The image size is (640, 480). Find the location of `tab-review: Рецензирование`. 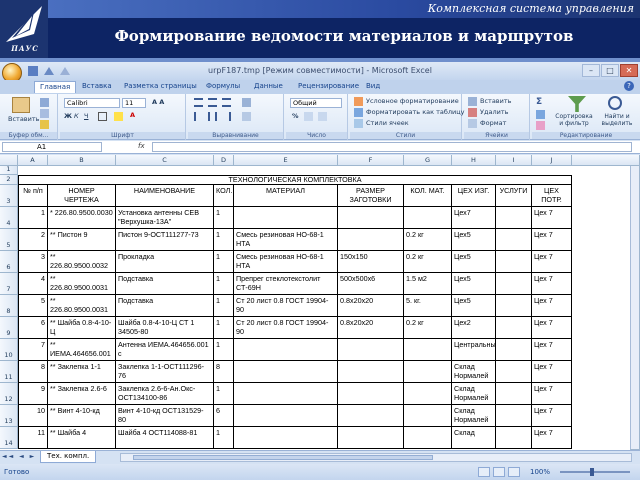

tab-review: Рецензирование is located at coordinates (328, 86).